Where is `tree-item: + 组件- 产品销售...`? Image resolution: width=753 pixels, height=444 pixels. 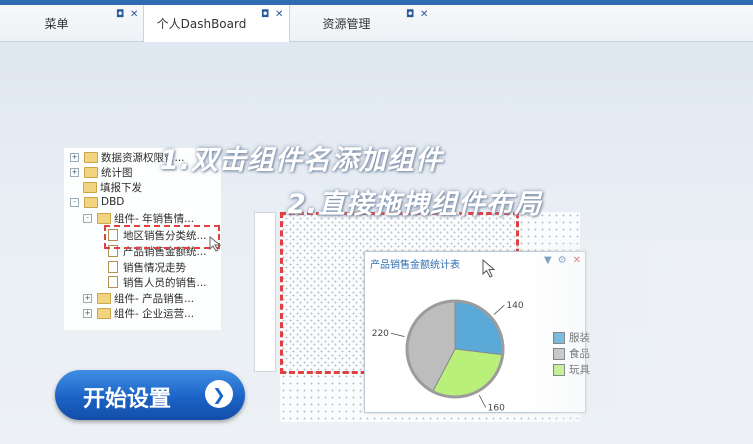 tree-item: + 组件- 产品销售... is located at coordinates (138, 298).